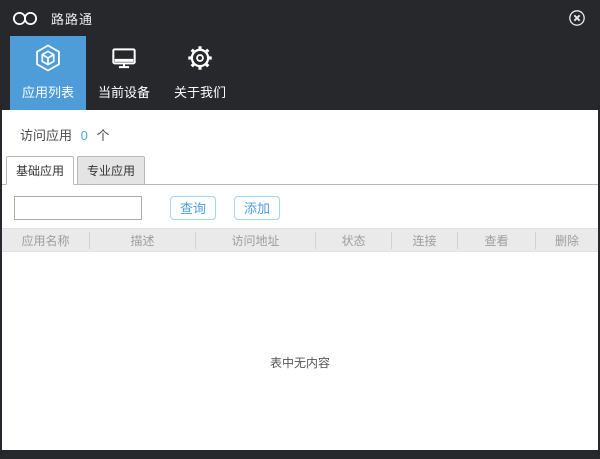  I want to click on access-apps-summary: 访问应用 0 个, so click(300, 127).